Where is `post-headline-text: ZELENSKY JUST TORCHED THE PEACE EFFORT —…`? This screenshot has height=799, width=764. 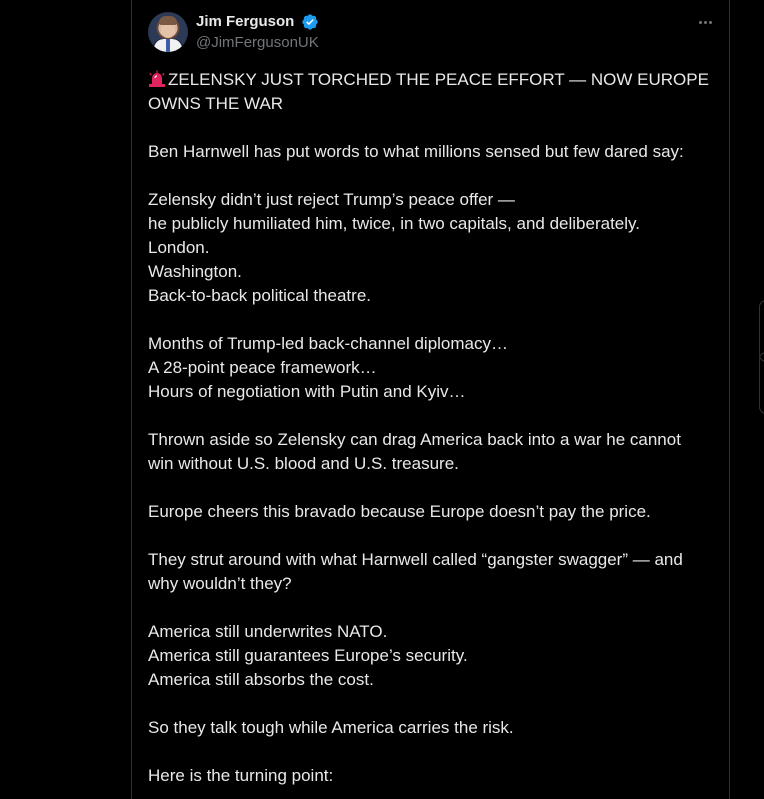 post-headline-text: ZELENSKY JUST TORCHED THE PEACE EFFORT —… is located at coordinates (438, 79).